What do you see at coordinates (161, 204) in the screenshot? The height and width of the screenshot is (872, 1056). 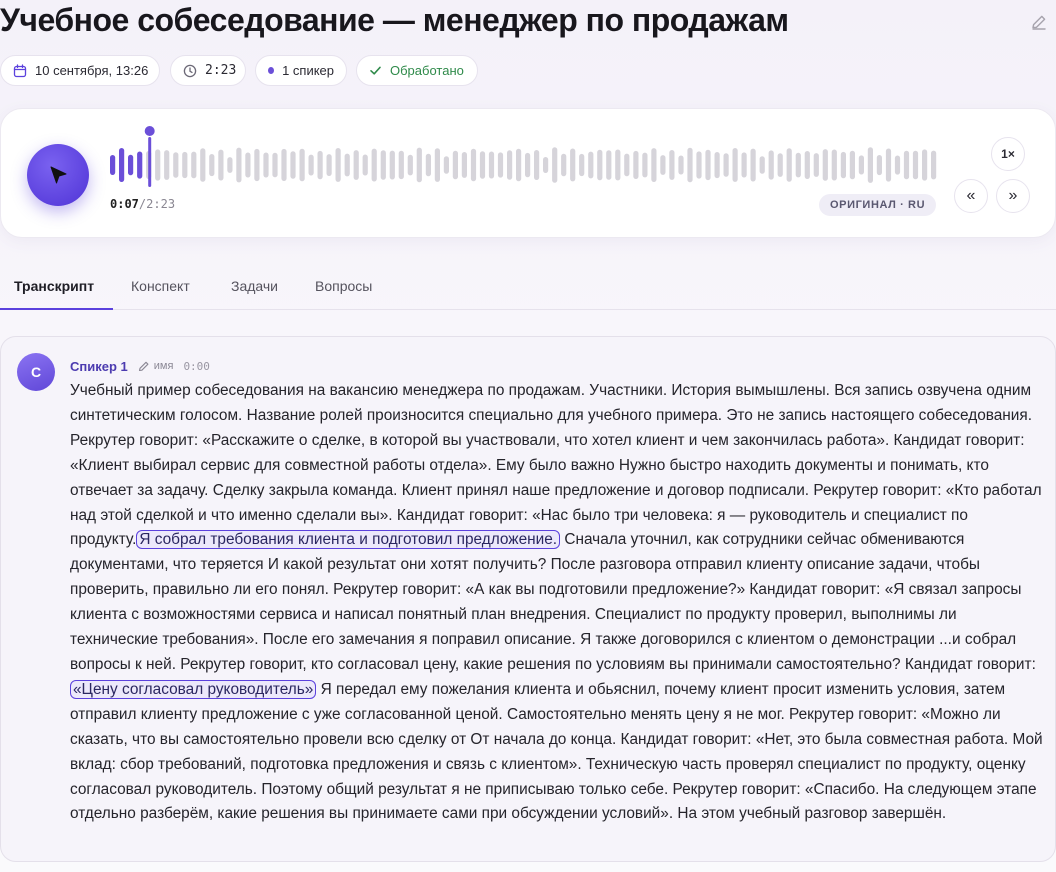 I see `total-time: 2:23` at bounding box center [161, 204].